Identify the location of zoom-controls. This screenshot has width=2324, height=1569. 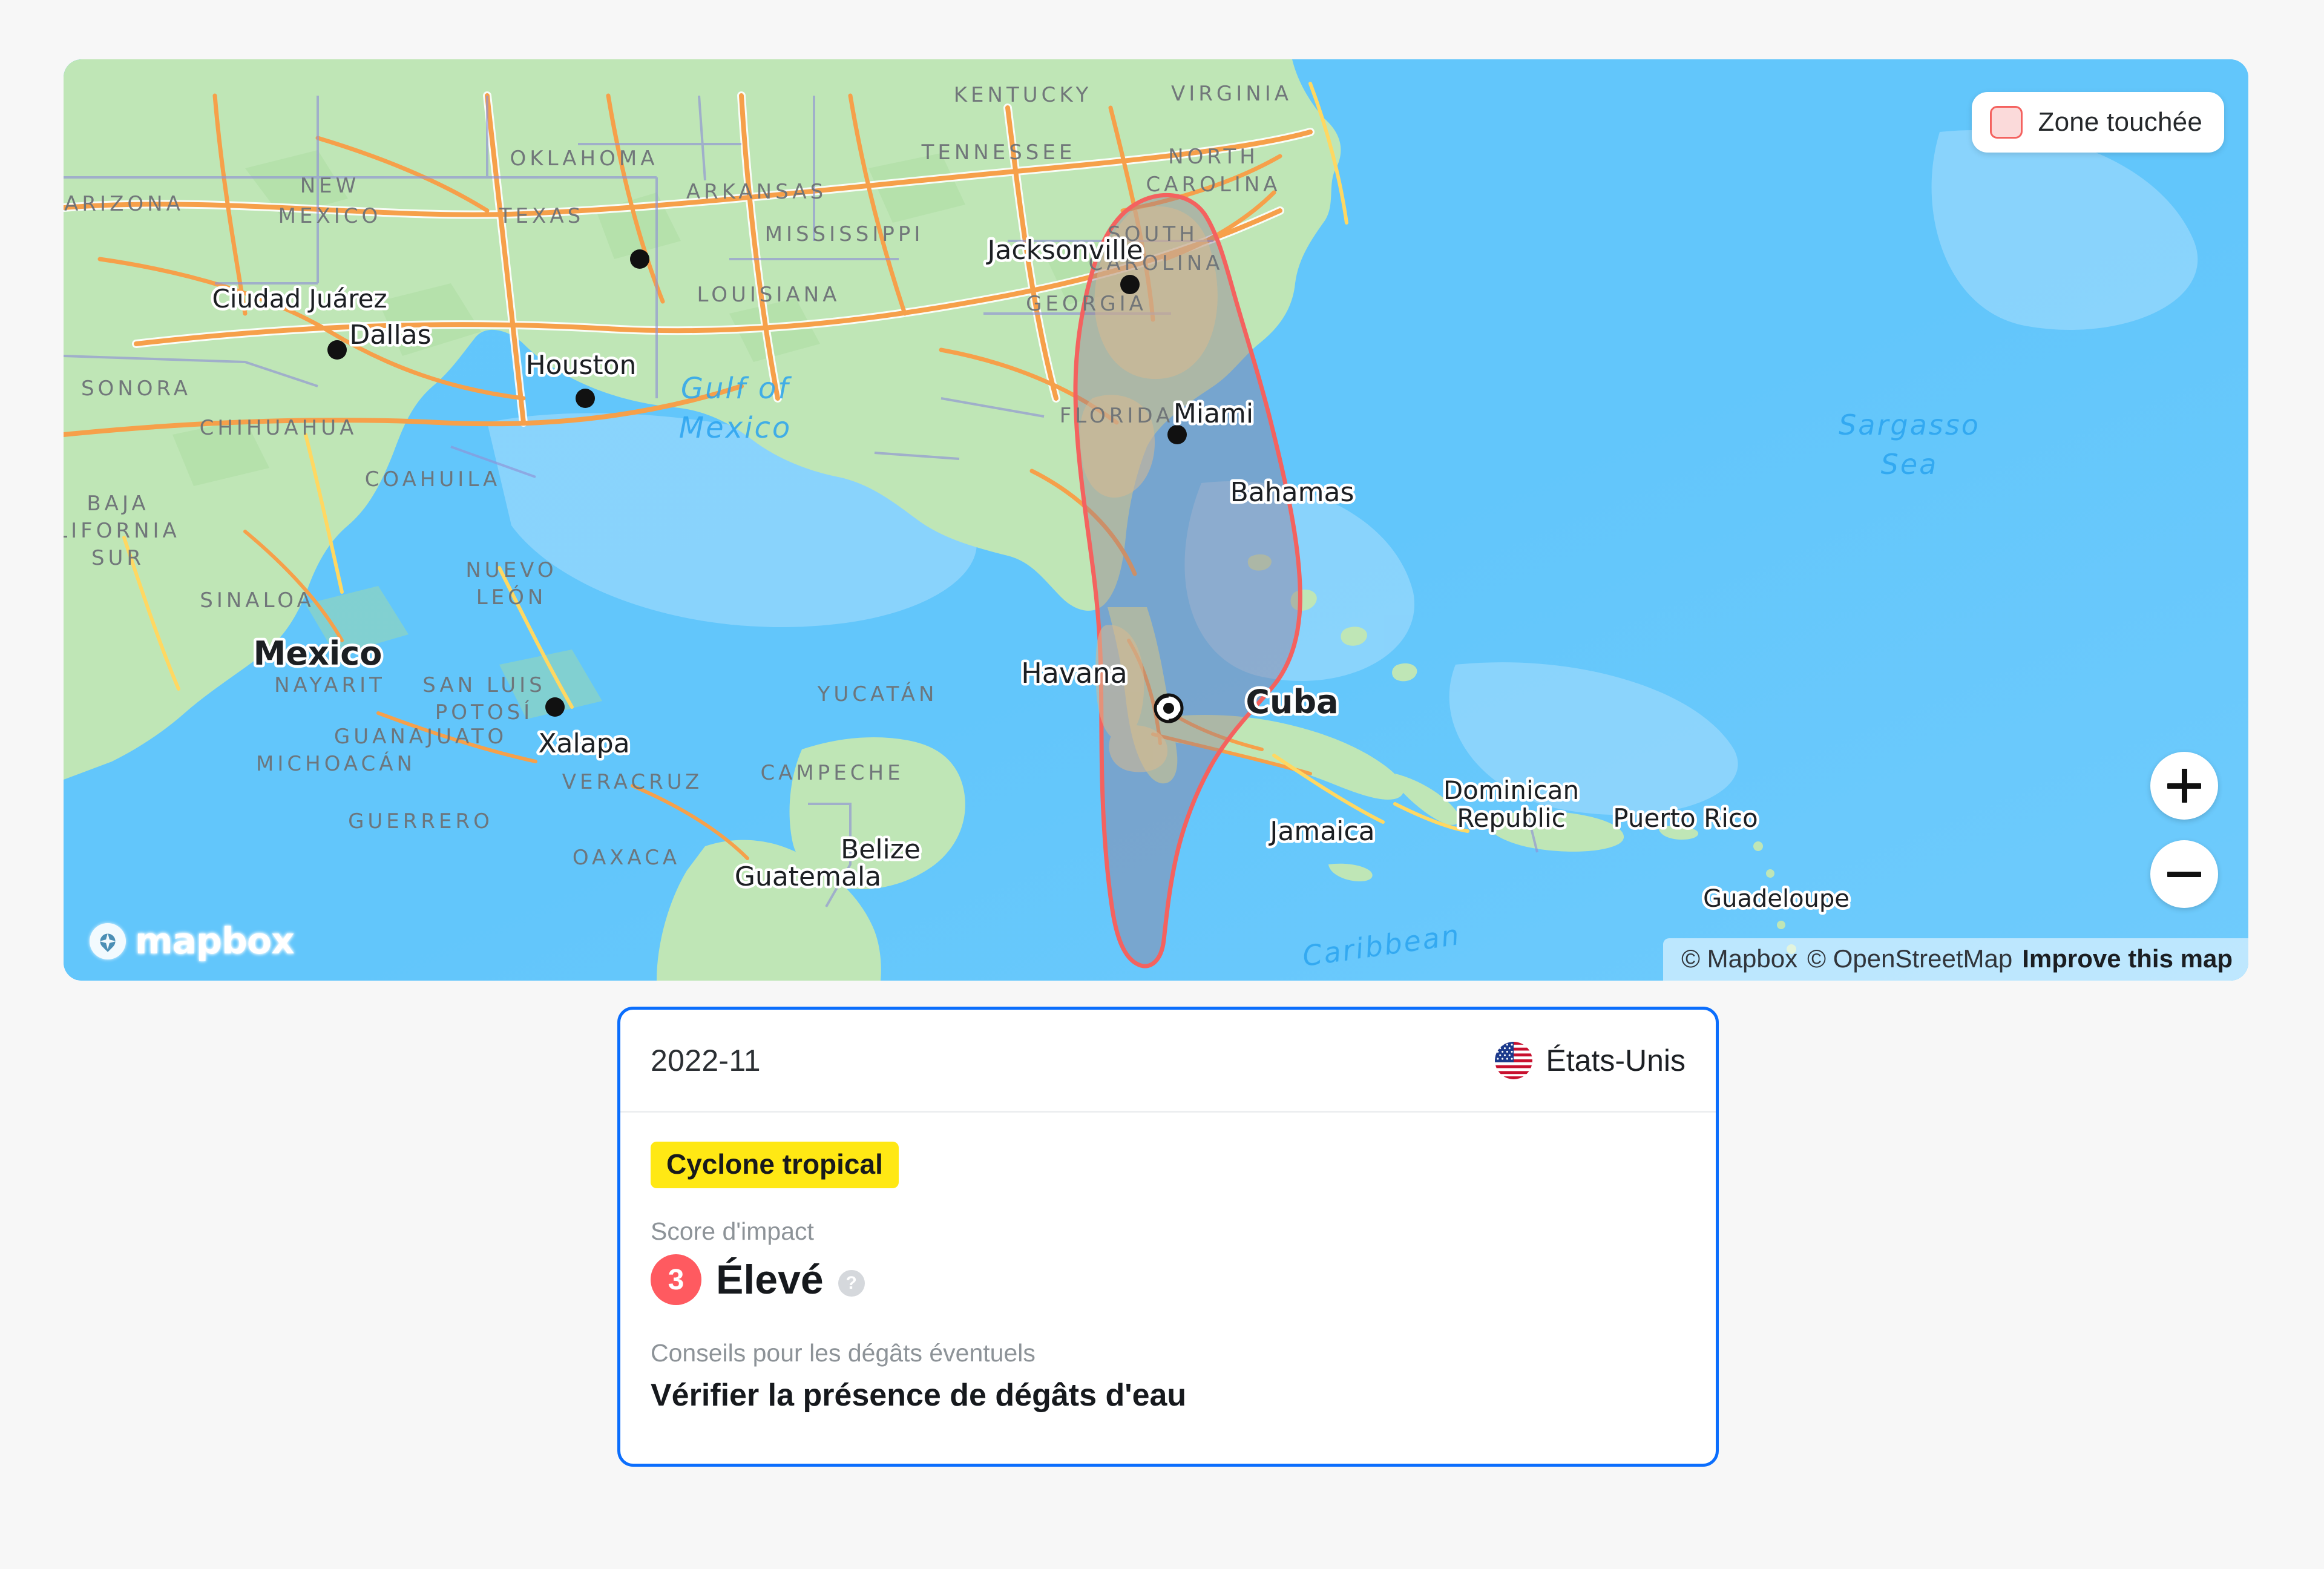
(2184, 830).